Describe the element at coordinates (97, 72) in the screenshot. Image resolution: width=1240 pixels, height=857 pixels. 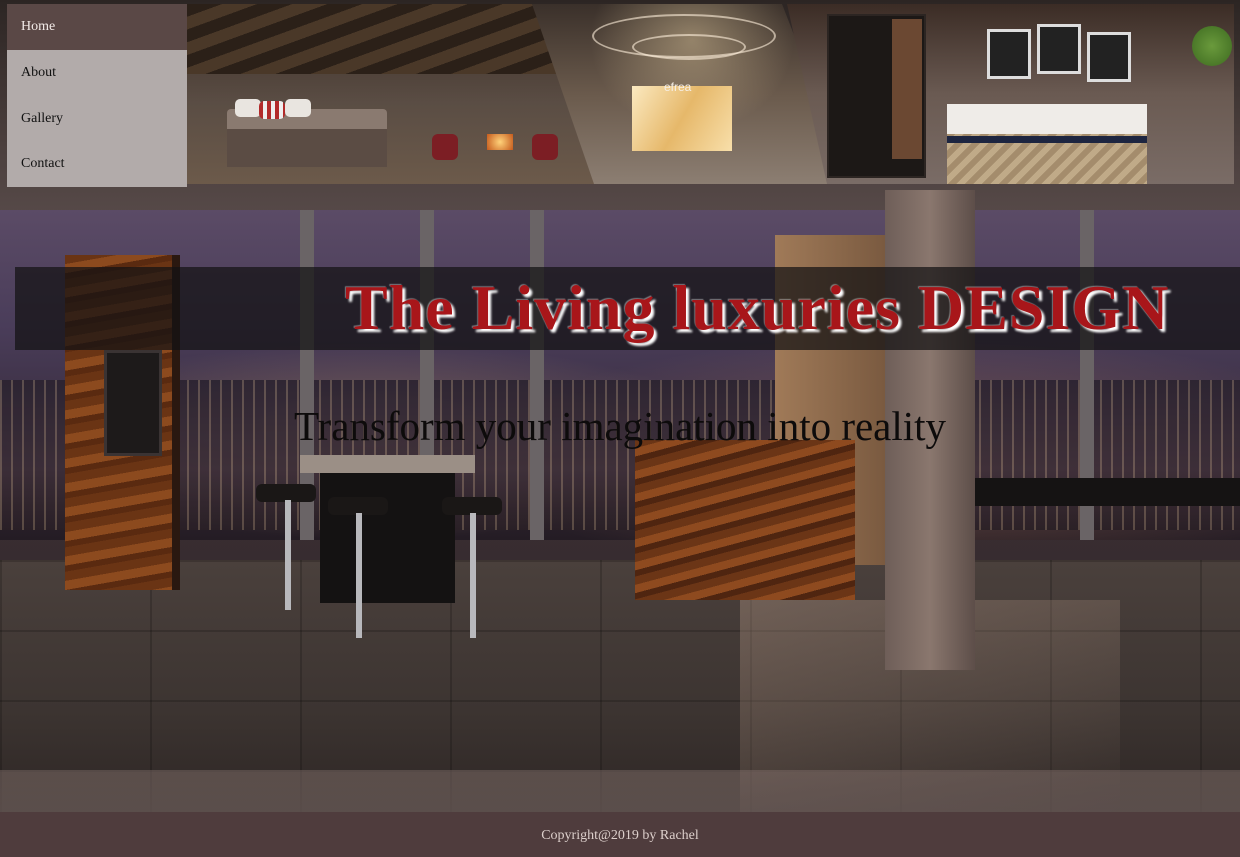
I see `nav-item-about: About` at that location.